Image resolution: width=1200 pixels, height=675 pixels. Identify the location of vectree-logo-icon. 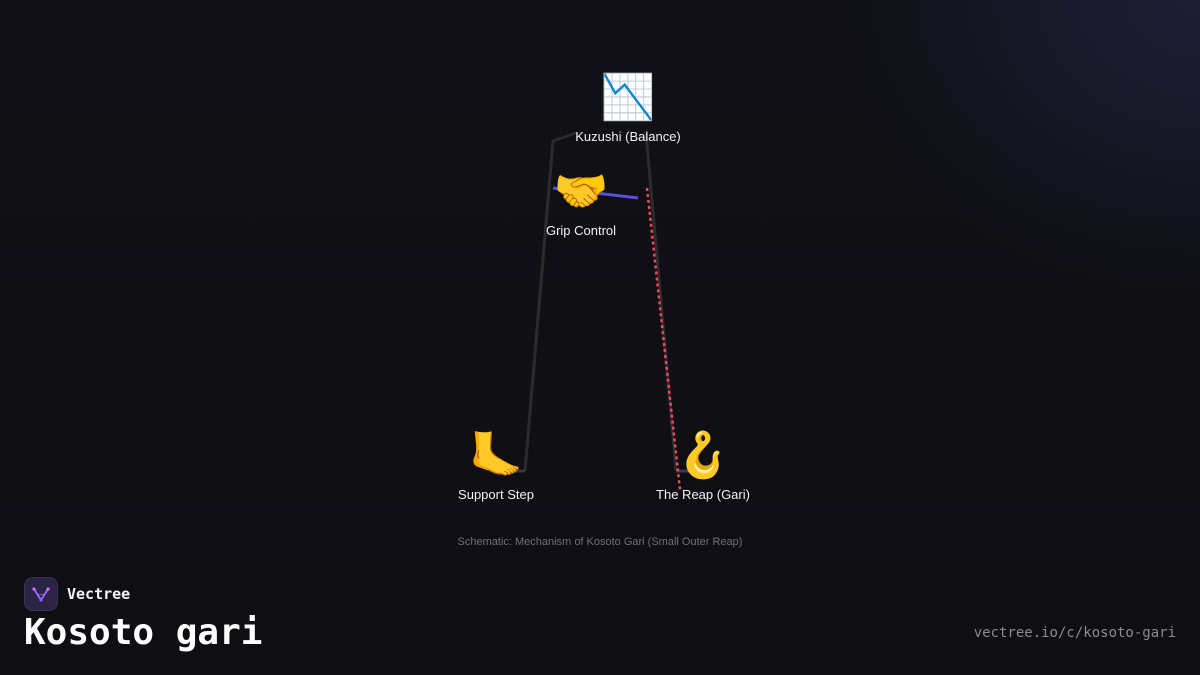
(41, 594).